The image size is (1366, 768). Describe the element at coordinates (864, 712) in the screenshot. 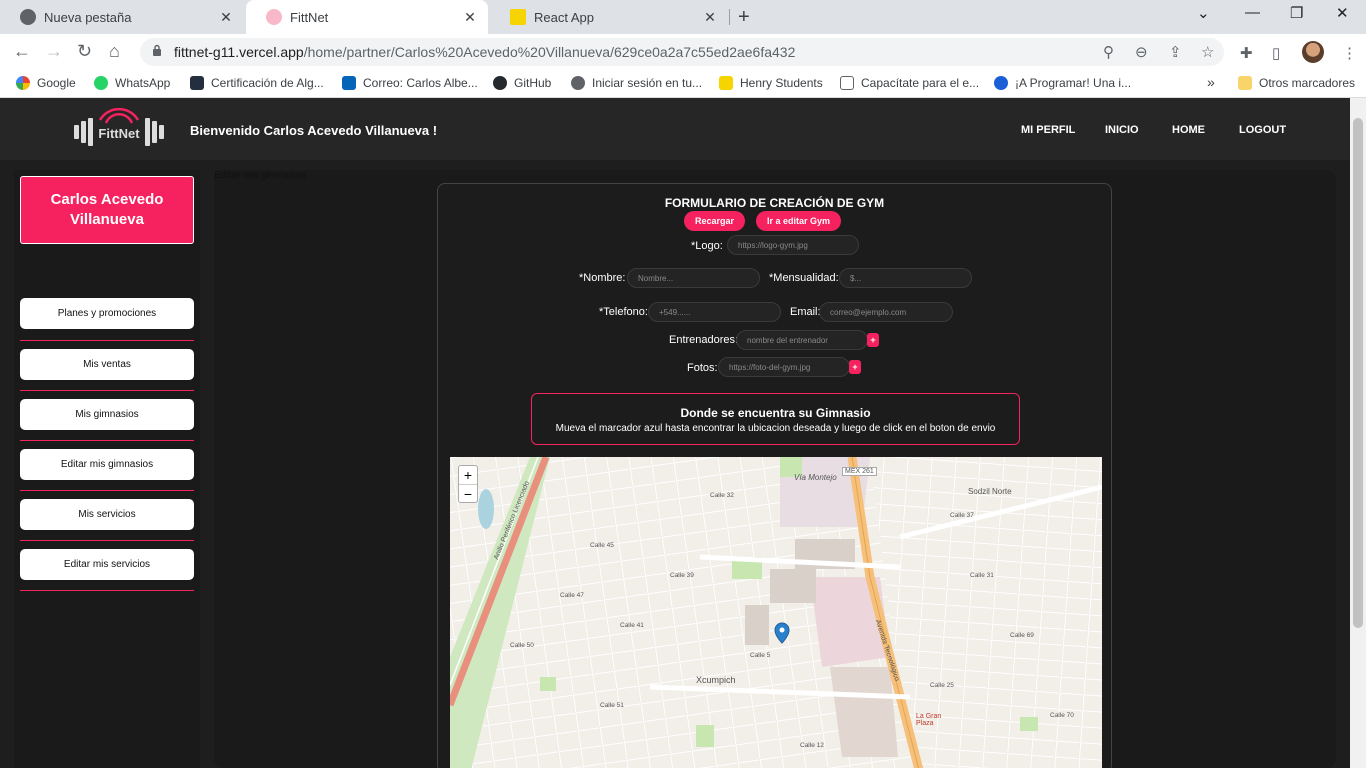

I see `plaza-building` at that location.